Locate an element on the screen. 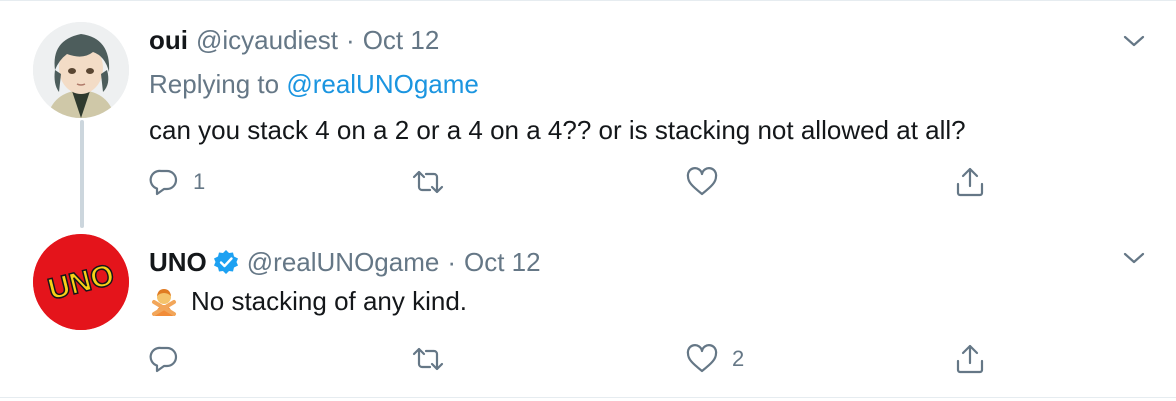 This screenshot has width=1176, height=401. replying-to-prefix: Replying to is located at coordinates (214, 84).